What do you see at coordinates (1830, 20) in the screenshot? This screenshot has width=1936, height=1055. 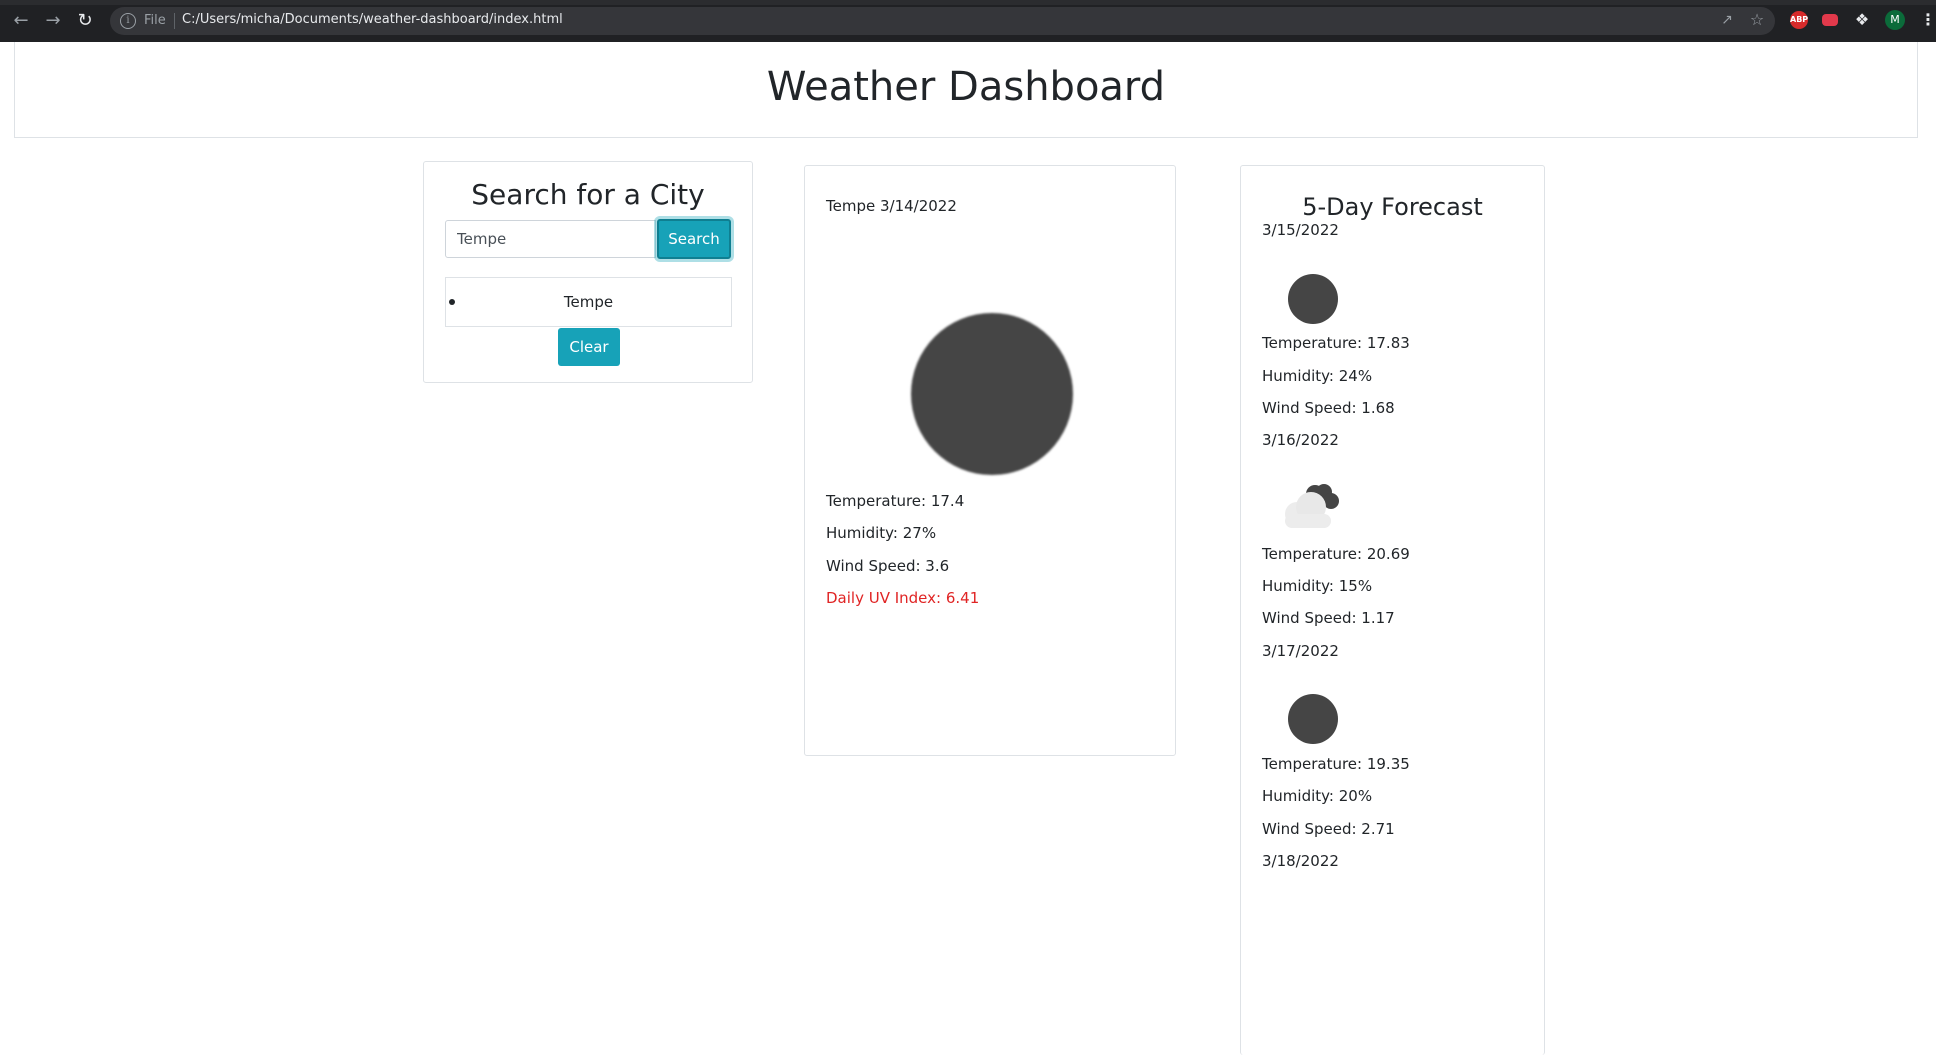 I see `recorder-extension-icon` at bounding box center [1830, 20].